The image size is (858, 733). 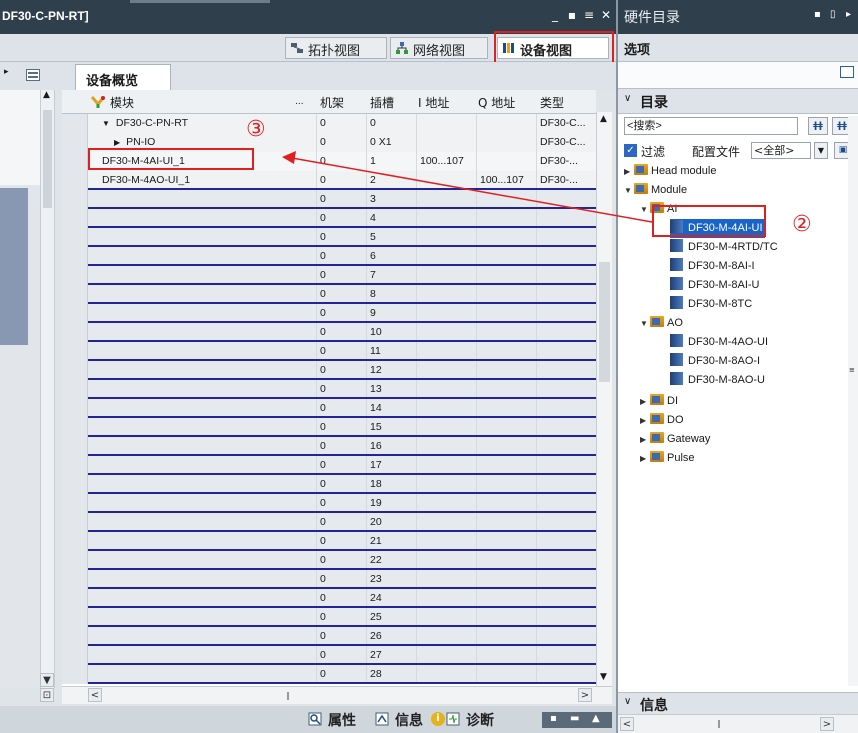 What do you see at coordinates (289, 157) in the screenshot?
I see `annotation-arrow-head` at bounding box center [289, 157].